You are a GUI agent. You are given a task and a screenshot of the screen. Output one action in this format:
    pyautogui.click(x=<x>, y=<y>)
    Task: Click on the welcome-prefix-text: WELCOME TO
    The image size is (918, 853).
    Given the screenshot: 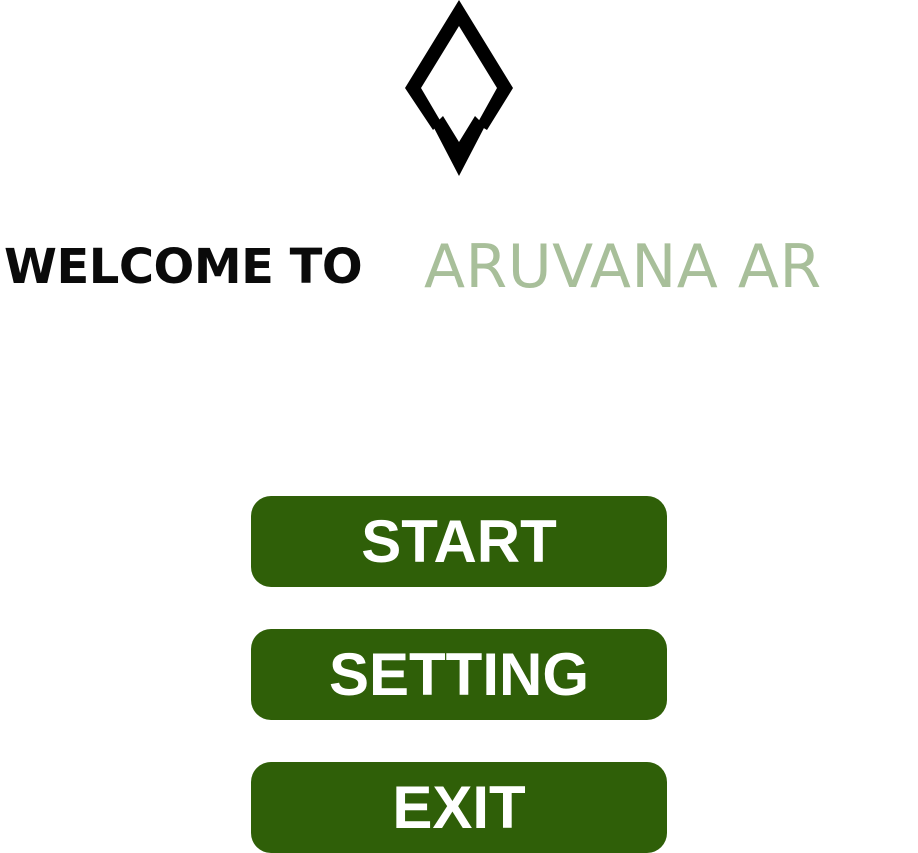 What is the action you would take?
    pyautogui.click(x=183, y=267)
    